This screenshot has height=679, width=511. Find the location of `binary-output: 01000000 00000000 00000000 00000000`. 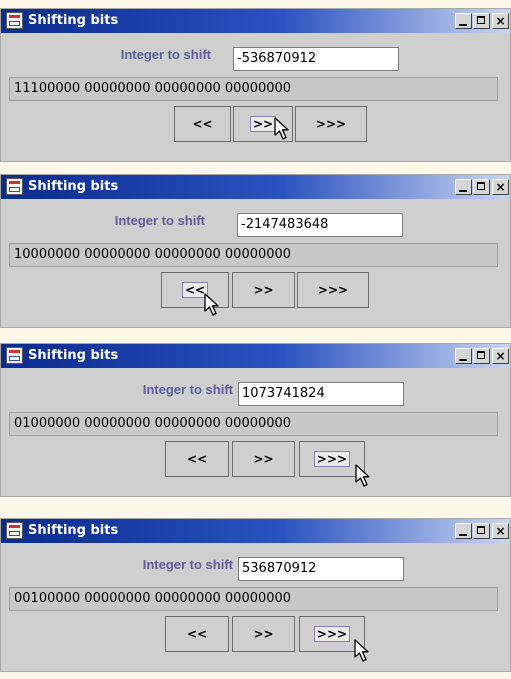

binary-output: 01000000 00000000 00000000 00000000 is located at coordinates (253, 424).